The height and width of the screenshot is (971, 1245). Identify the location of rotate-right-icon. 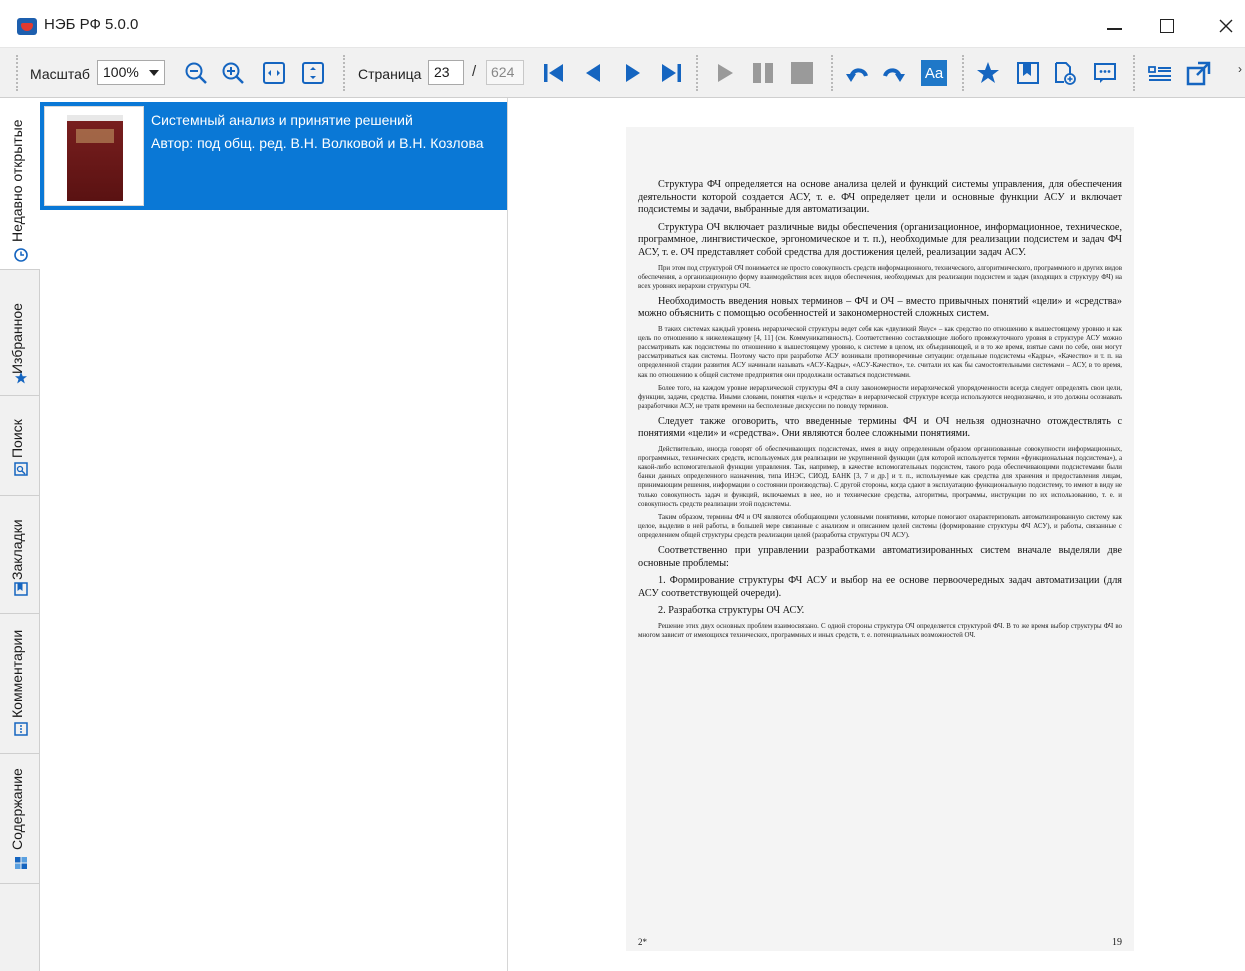
(894, 75).